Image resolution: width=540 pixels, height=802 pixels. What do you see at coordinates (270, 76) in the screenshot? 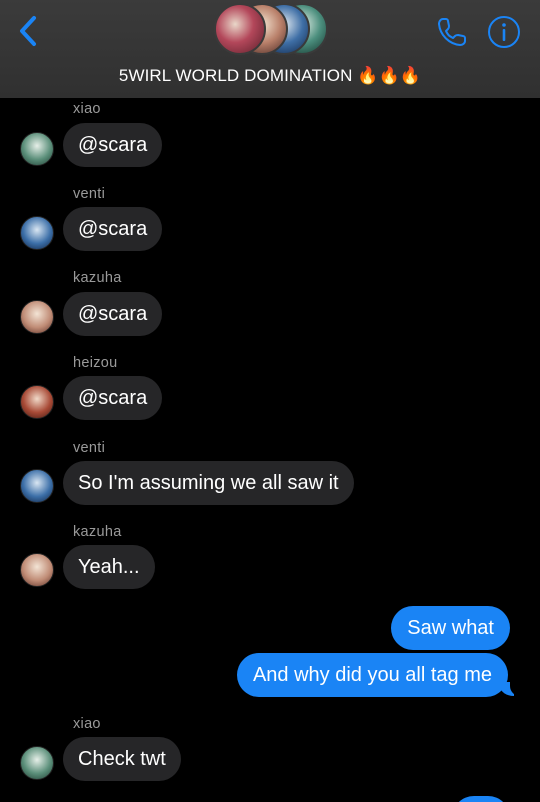
I see `group-title: 5WIRL WORLD DOMINATION 🔥🔥🔥` at bounding box center [270, 76].